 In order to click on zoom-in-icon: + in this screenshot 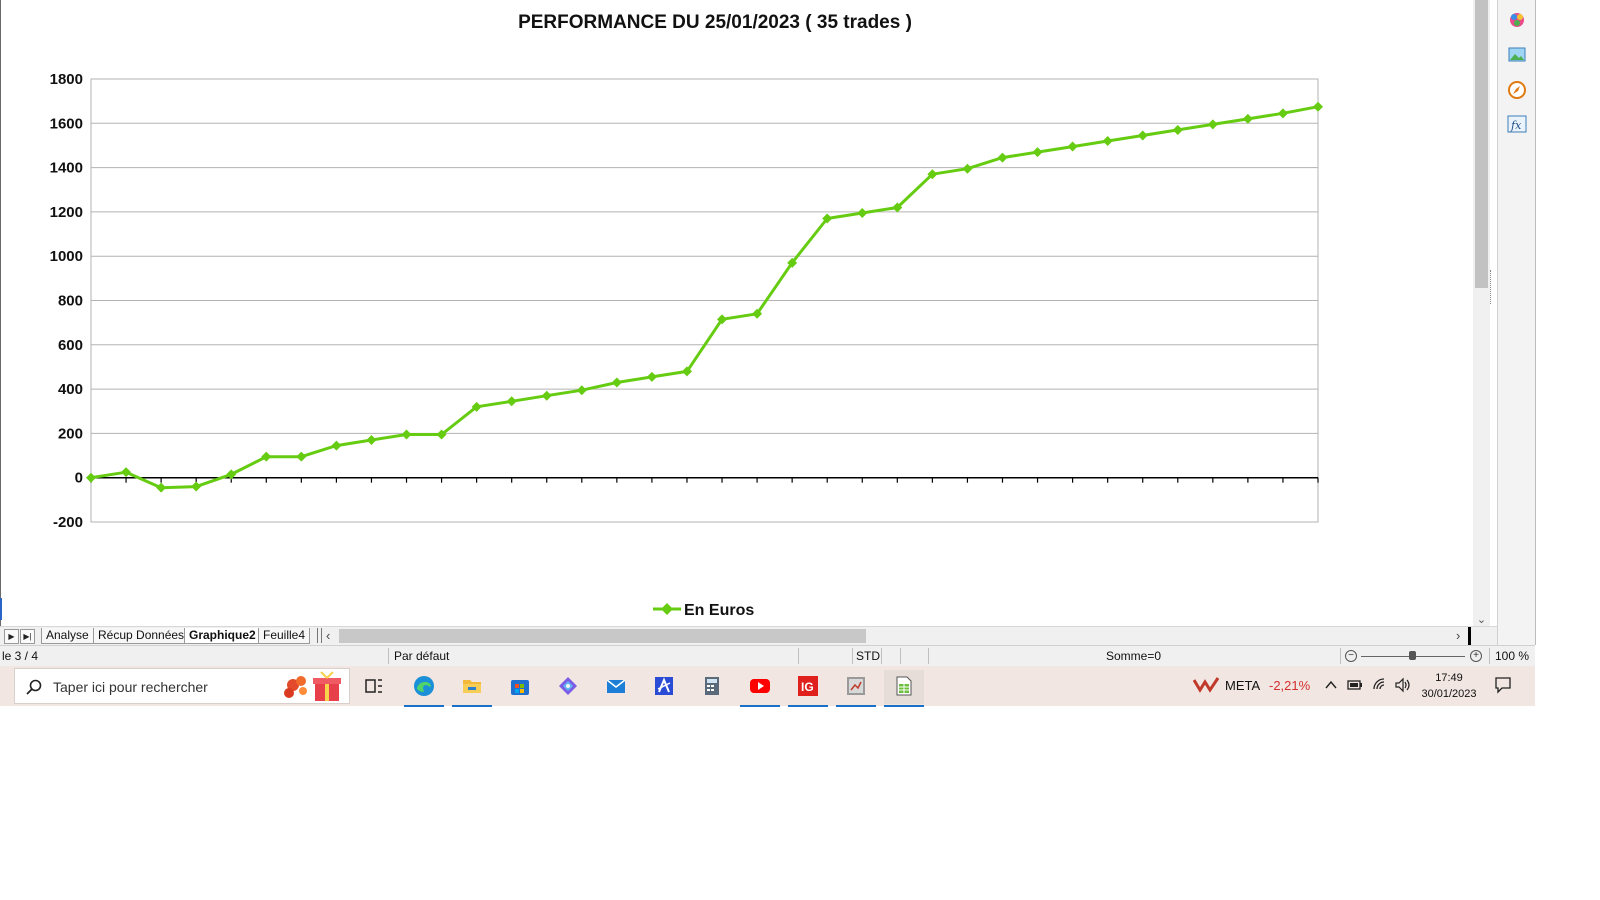, I will do `click(1476, 656)`.